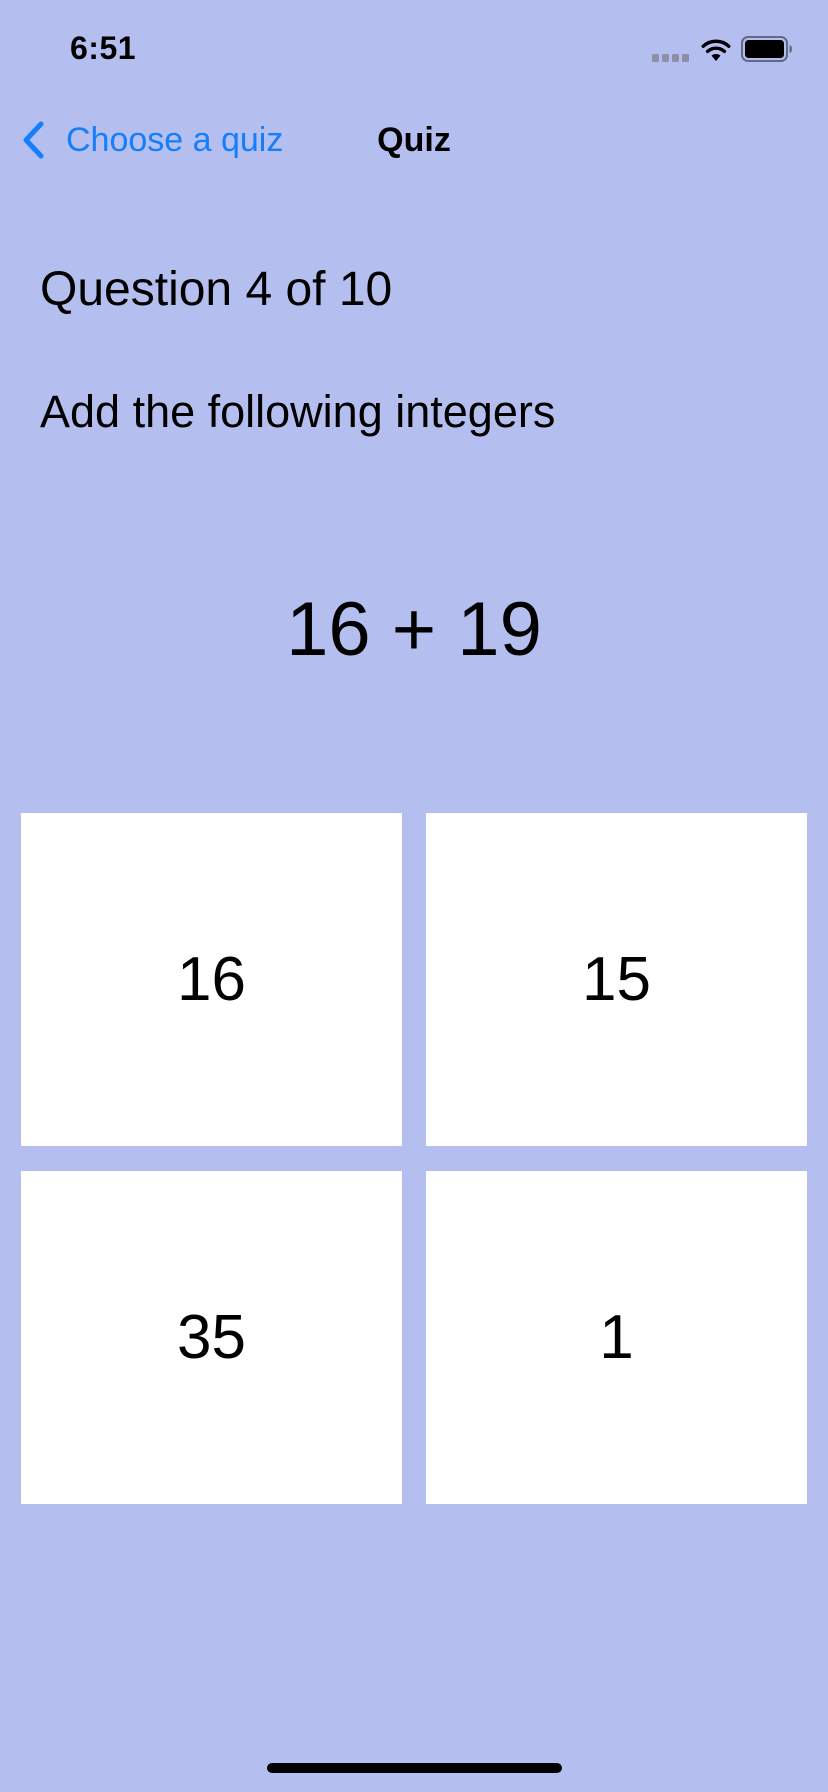  I want to click on battery-icon, so click(766, 49).